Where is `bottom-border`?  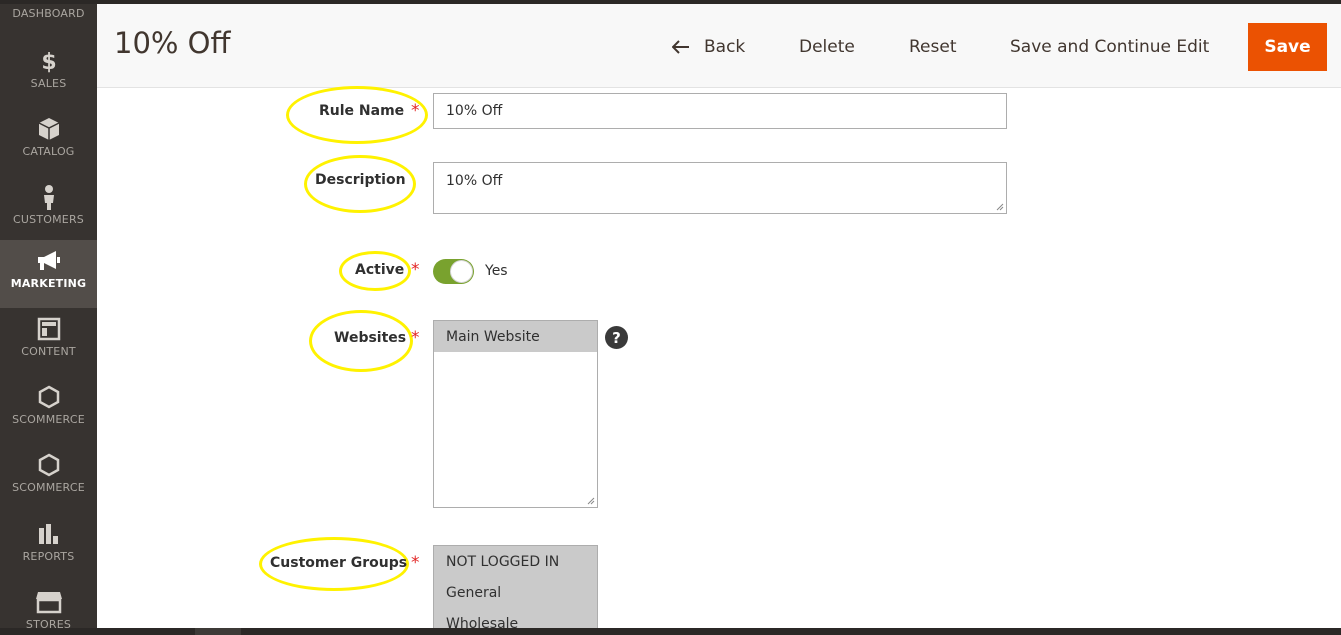 bottom-border is located at coordinates (670, 631).